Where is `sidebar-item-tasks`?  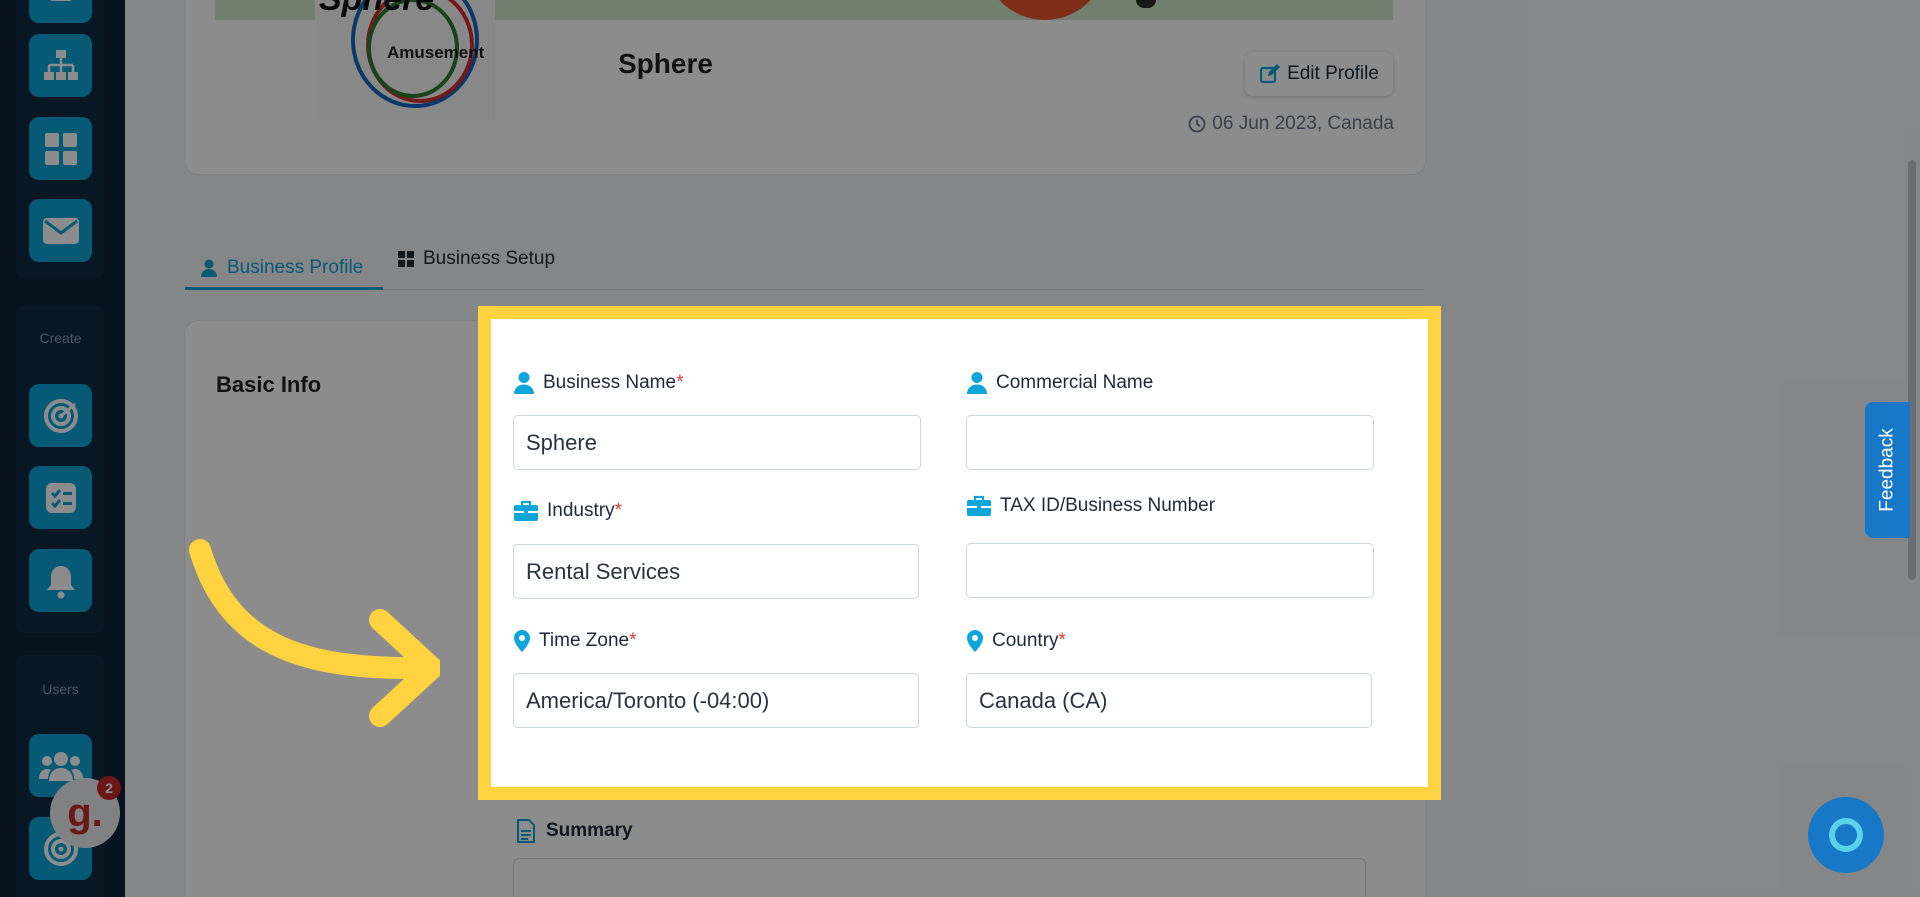 sidebar-item-tasks is located at coordinates (60, 497).